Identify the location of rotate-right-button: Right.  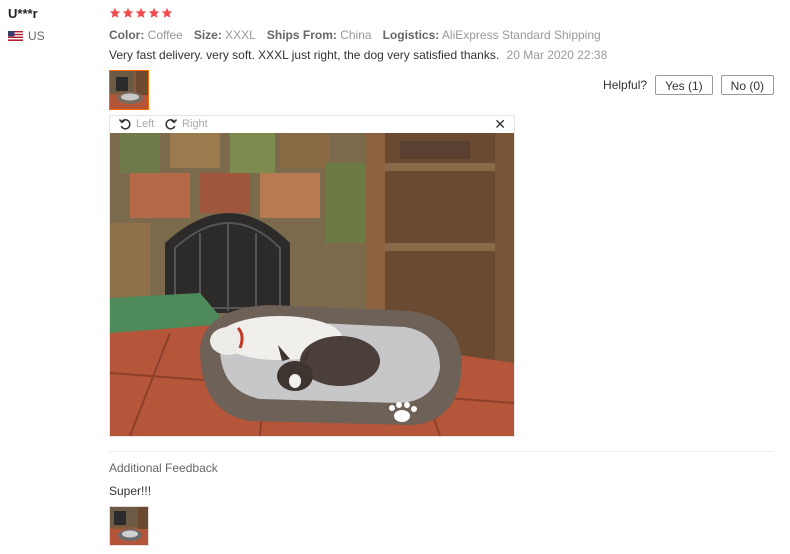
(186, 124).